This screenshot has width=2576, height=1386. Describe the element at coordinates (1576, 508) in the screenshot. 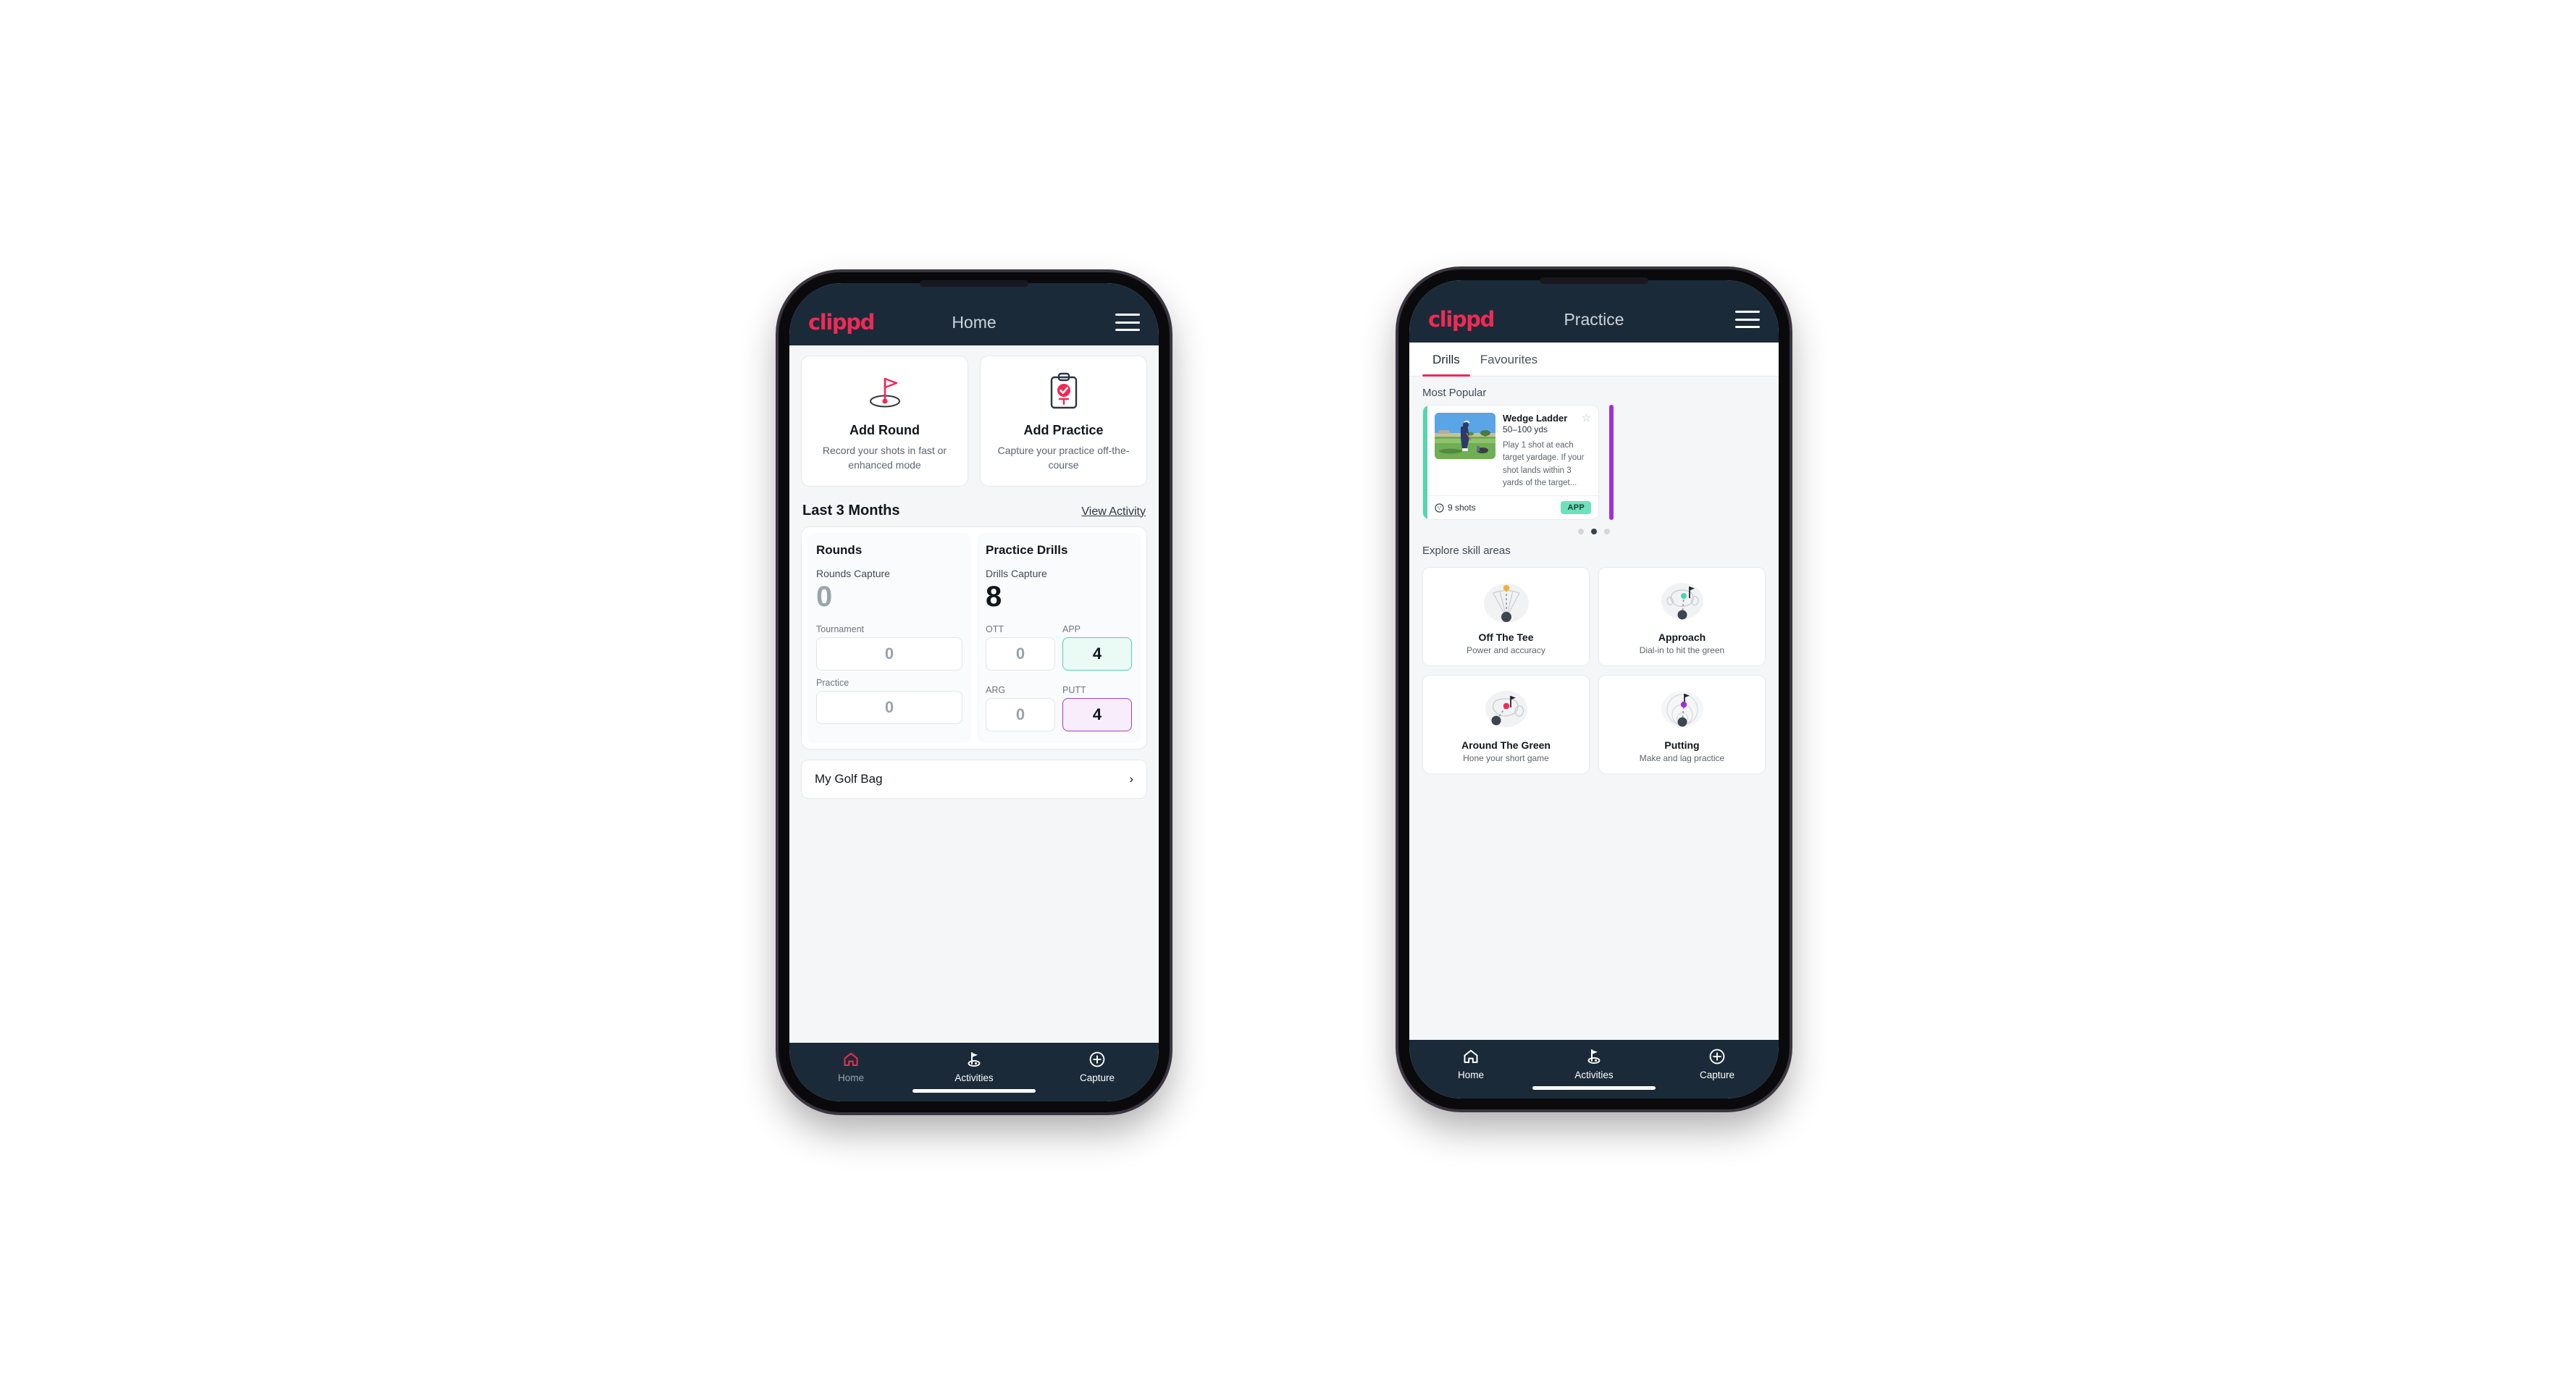

I see `drill-category-badge: APP` at that location.